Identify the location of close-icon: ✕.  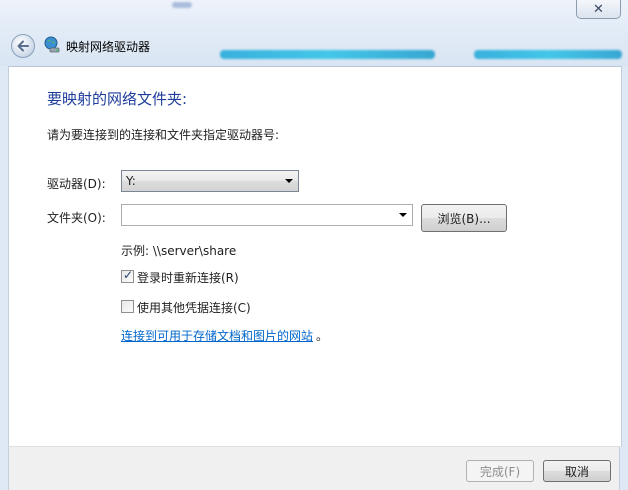
(598, 9).